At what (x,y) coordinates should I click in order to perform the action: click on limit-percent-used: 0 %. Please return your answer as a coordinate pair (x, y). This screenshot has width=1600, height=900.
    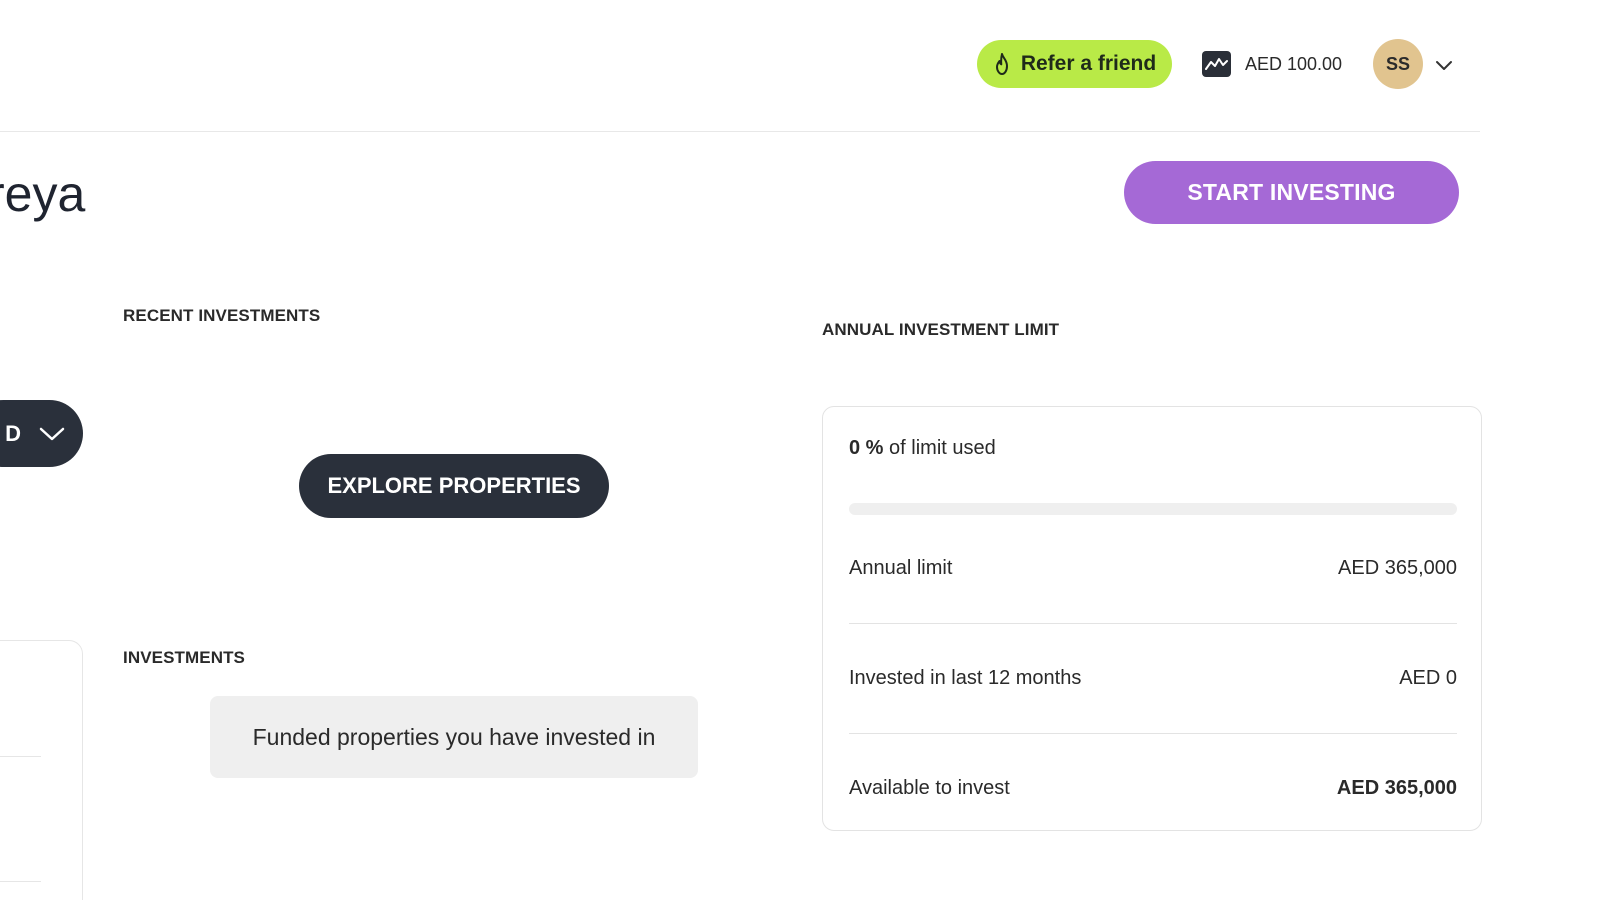
    Looking at the image, I should click on (866, 448).